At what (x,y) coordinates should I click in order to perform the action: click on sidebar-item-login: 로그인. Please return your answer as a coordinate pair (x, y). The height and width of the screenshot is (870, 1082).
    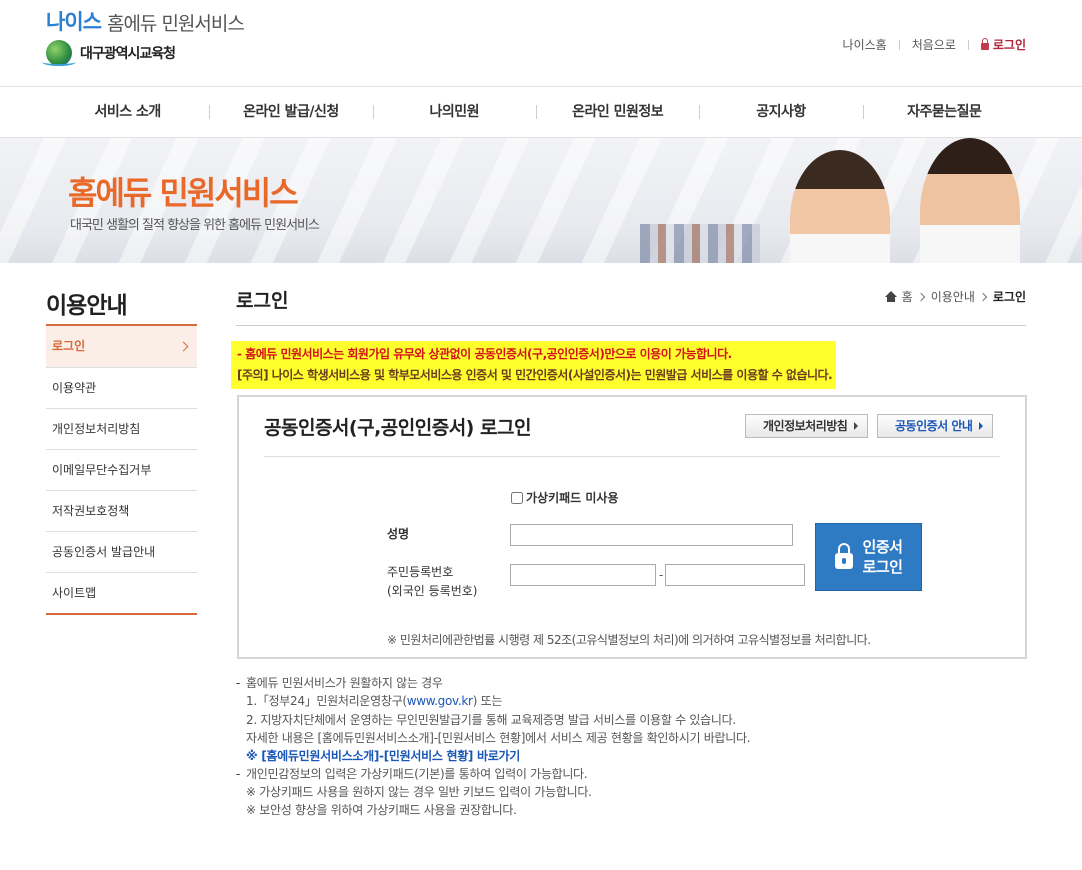
    Looking at the image, I should click on (121, 347).